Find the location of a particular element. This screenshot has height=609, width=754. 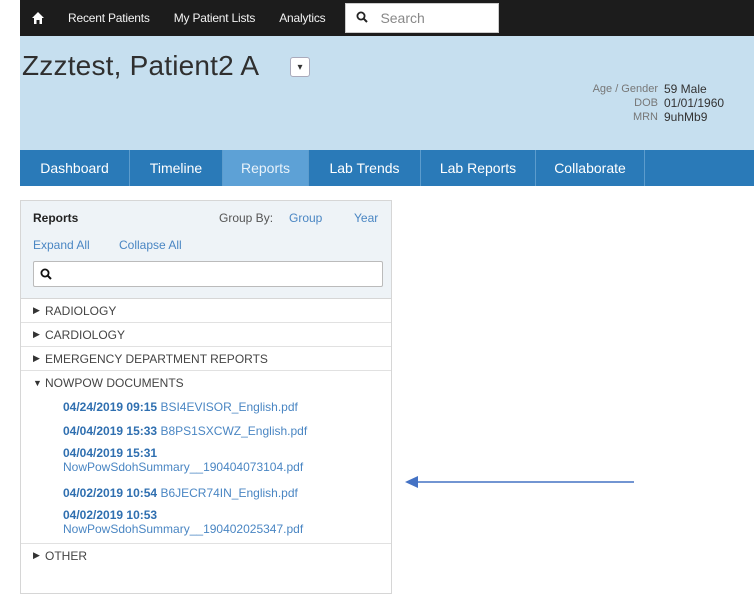

document-filename: B6JECR74IN_English.pdf is located at coordinates (229, 493).